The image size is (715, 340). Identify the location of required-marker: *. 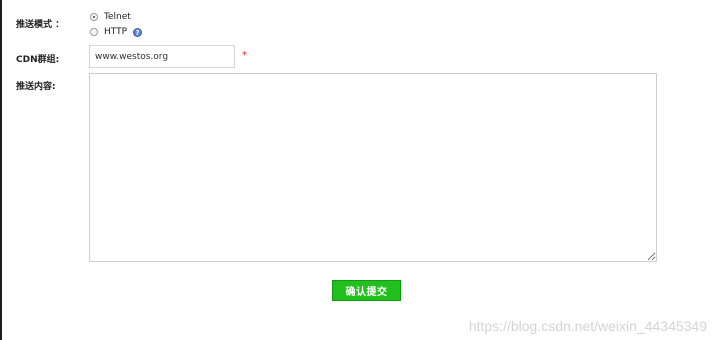
(244, 55).